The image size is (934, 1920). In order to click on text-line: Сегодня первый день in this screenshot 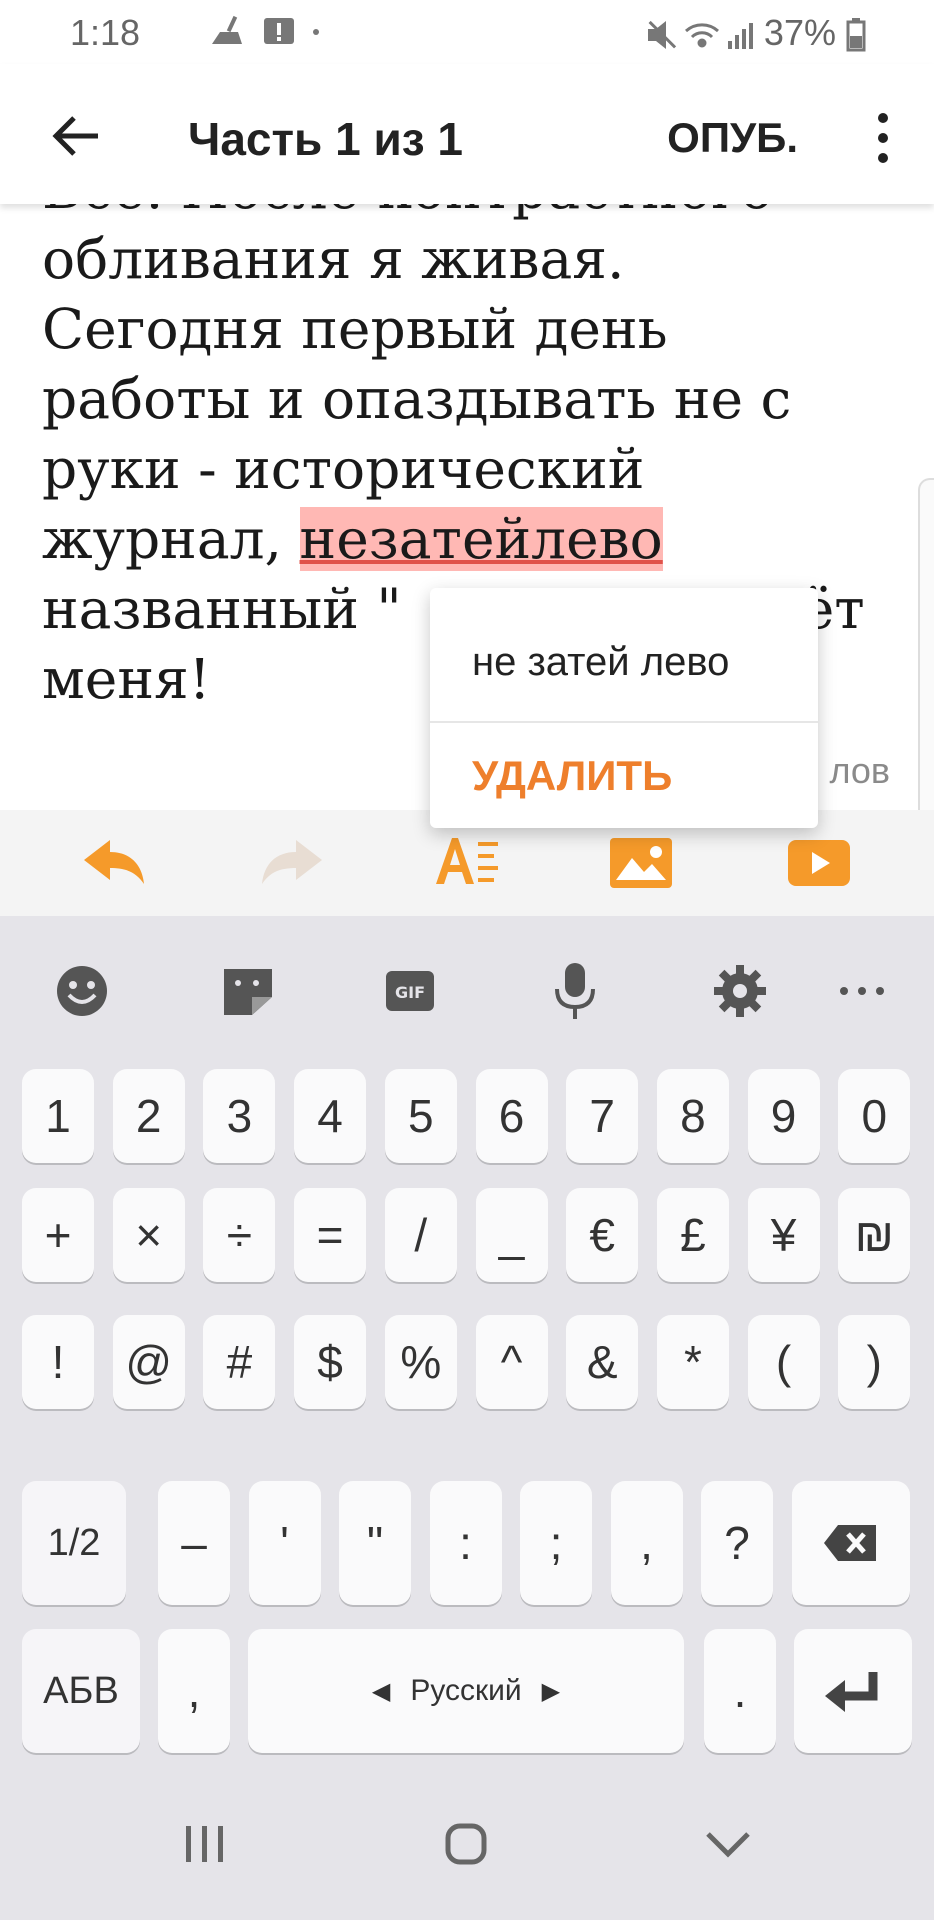, I will do `click(355, 329)`.